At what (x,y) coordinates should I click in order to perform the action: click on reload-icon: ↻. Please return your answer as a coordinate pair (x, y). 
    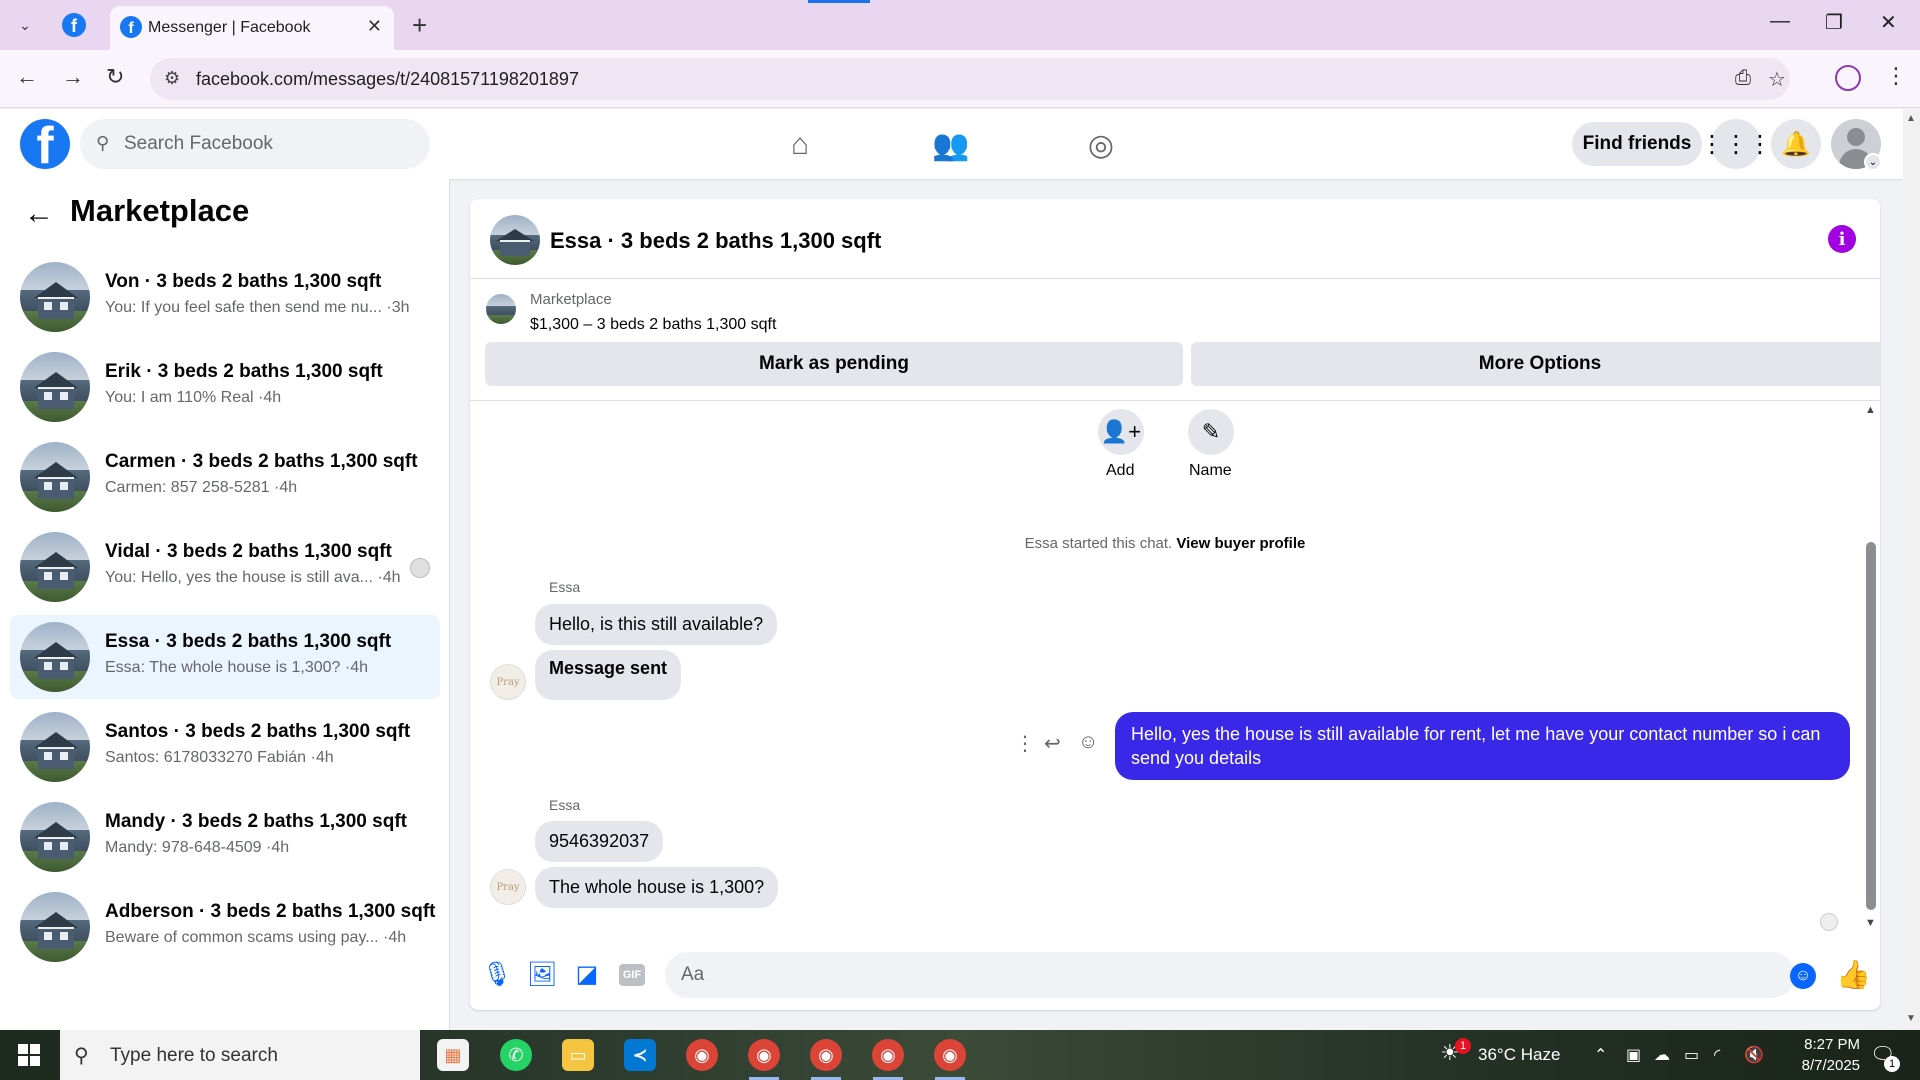
    Looking at the image, I should click on (115, 77).